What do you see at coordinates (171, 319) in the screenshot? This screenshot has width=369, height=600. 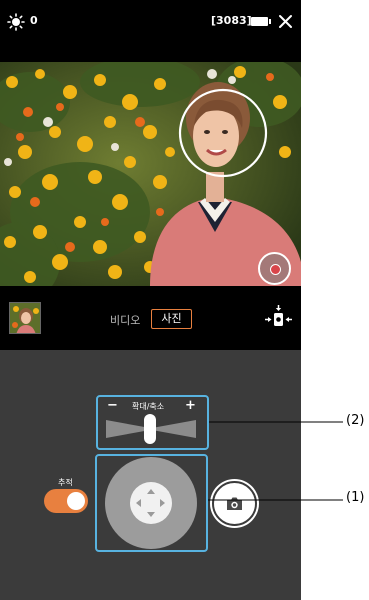 I see `tab-photo: 사진` at bounding box center [171, 319].